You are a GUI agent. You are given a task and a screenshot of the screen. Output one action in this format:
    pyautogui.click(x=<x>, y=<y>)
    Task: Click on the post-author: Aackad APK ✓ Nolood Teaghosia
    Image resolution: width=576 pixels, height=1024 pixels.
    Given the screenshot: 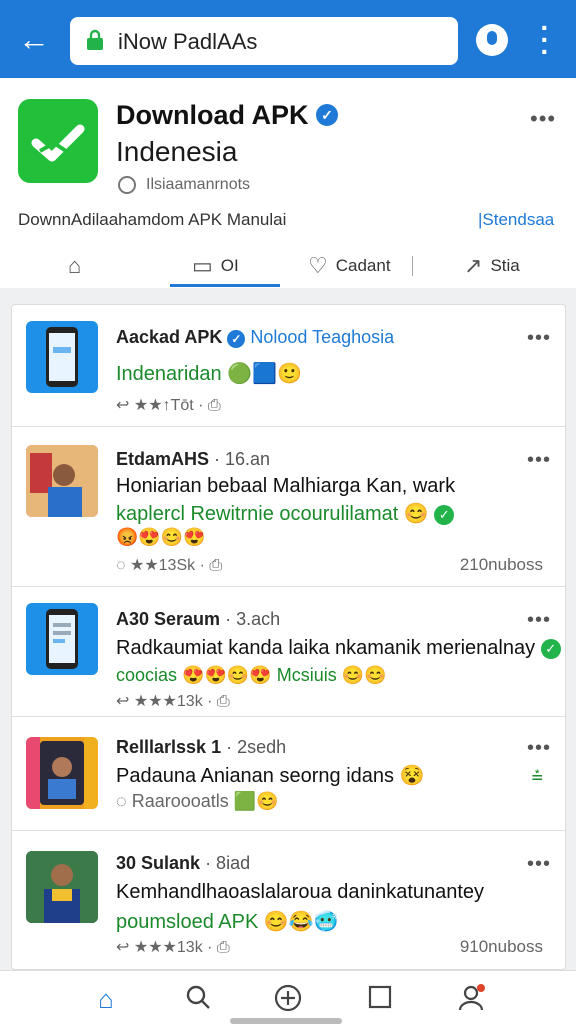 What is the action you would take?
    pyautogui.click(x=255, y=337)
    